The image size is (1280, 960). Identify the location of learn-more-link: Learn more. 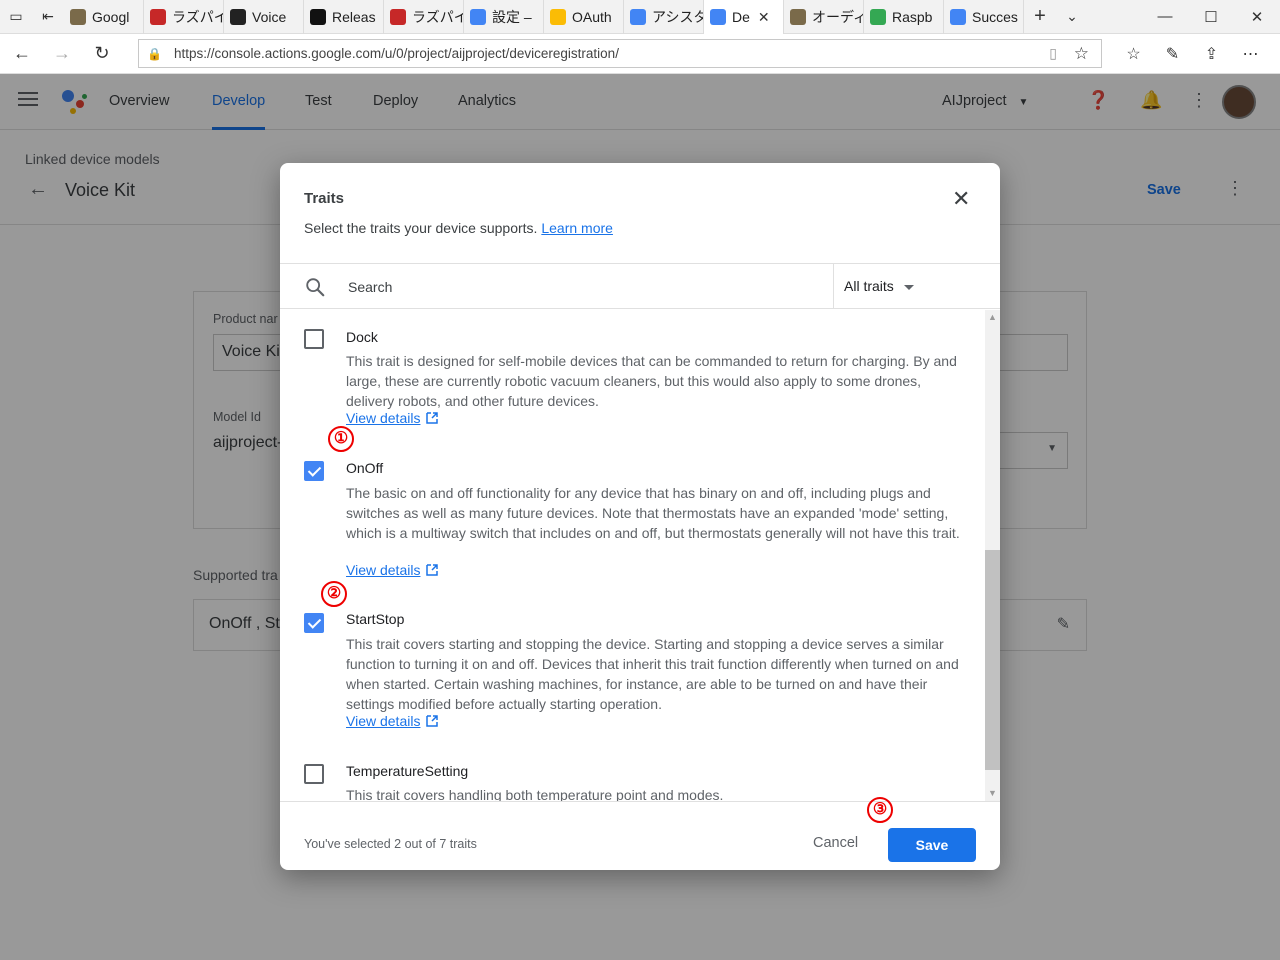
(577, 228).